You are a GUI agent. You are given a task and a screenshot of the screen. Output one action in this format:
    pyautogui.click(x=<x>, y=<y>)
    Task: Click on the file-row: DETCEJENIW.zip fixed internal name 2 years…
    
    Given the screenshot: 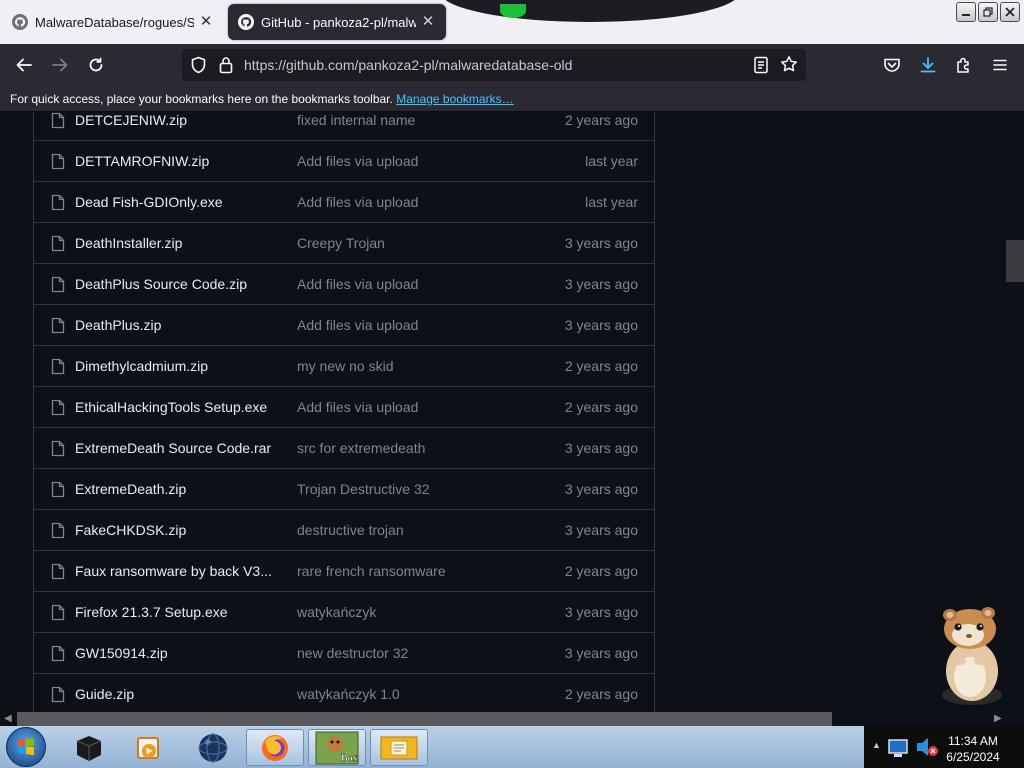 What is the action you would take?
    pyautogui.click(x=344, y=126)
    